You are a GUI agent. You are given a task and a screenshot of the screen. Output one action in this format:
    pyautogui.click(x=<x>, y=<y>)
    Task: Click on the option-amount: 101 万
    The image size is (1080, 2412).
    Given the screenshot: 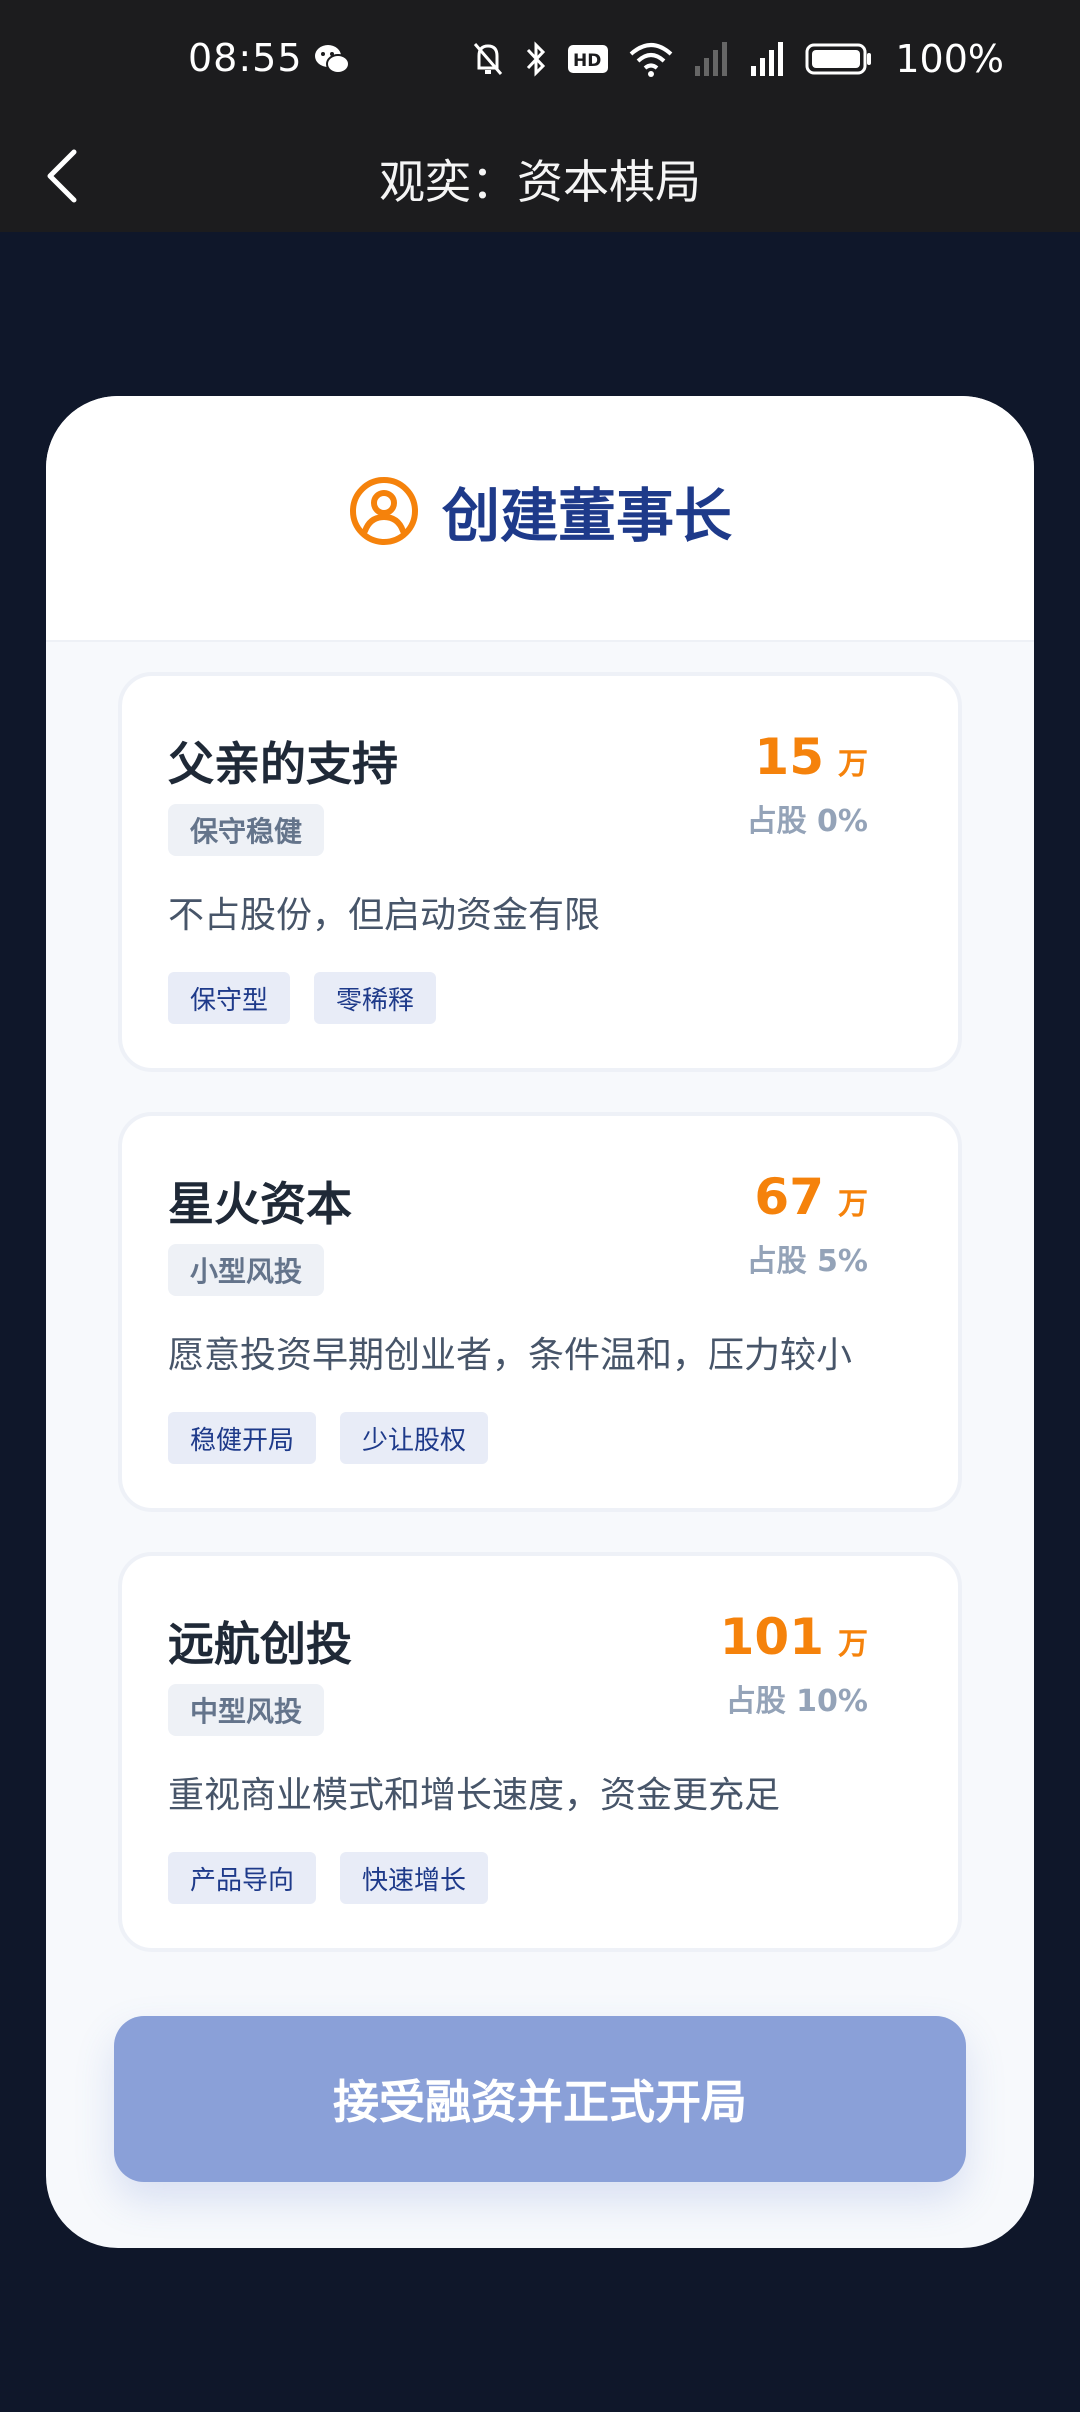 What is the action you would take?
    pyautogui.click(x=794, y=1637)
    